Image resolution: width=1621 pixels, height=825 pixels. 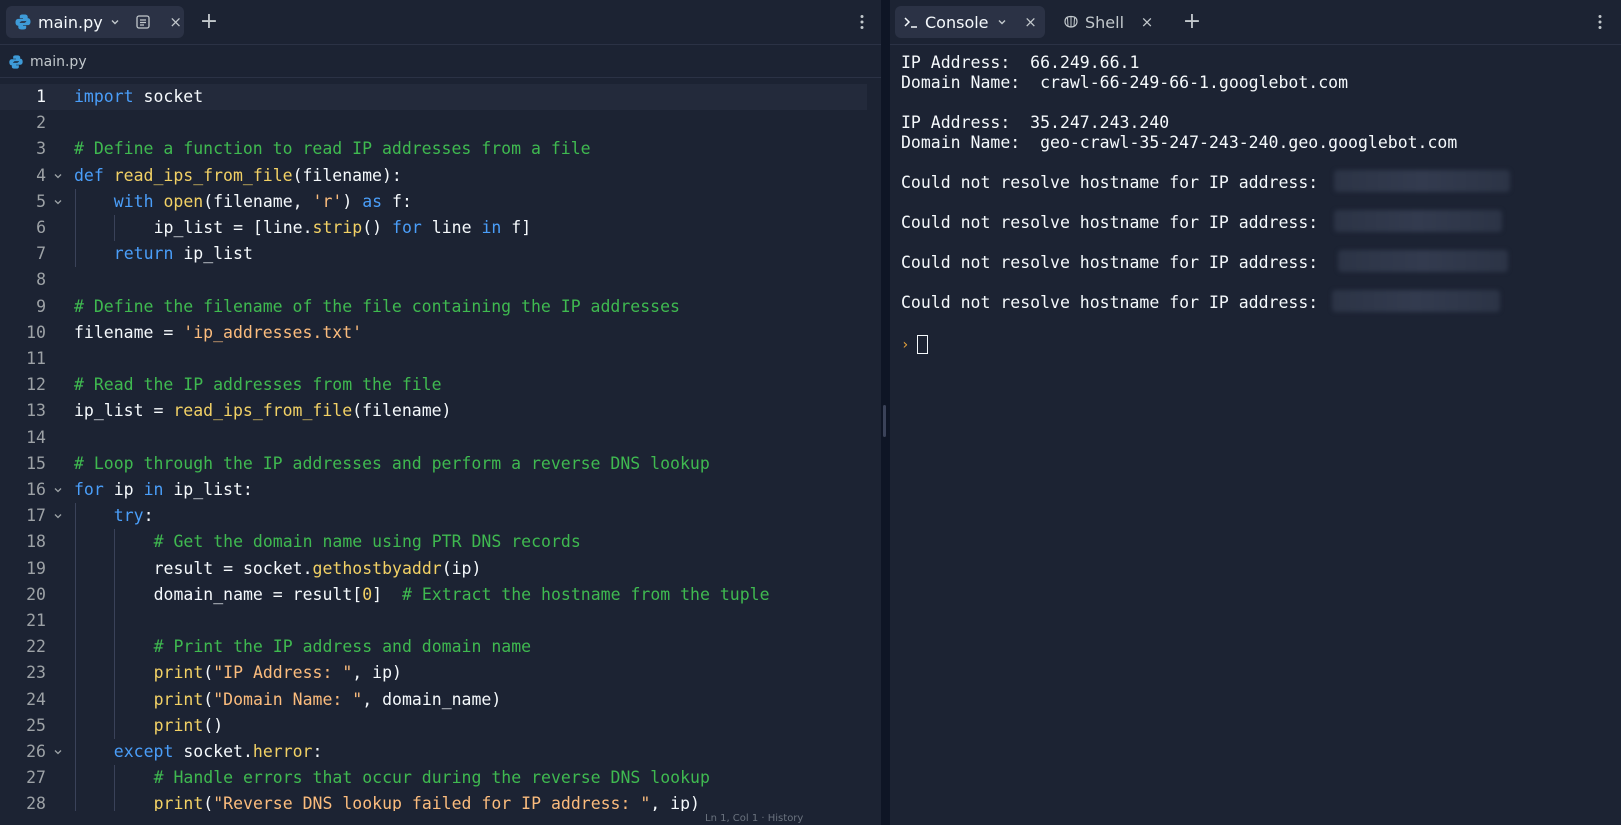 I want to click on line-number: 18, so click(x=36, y=542).